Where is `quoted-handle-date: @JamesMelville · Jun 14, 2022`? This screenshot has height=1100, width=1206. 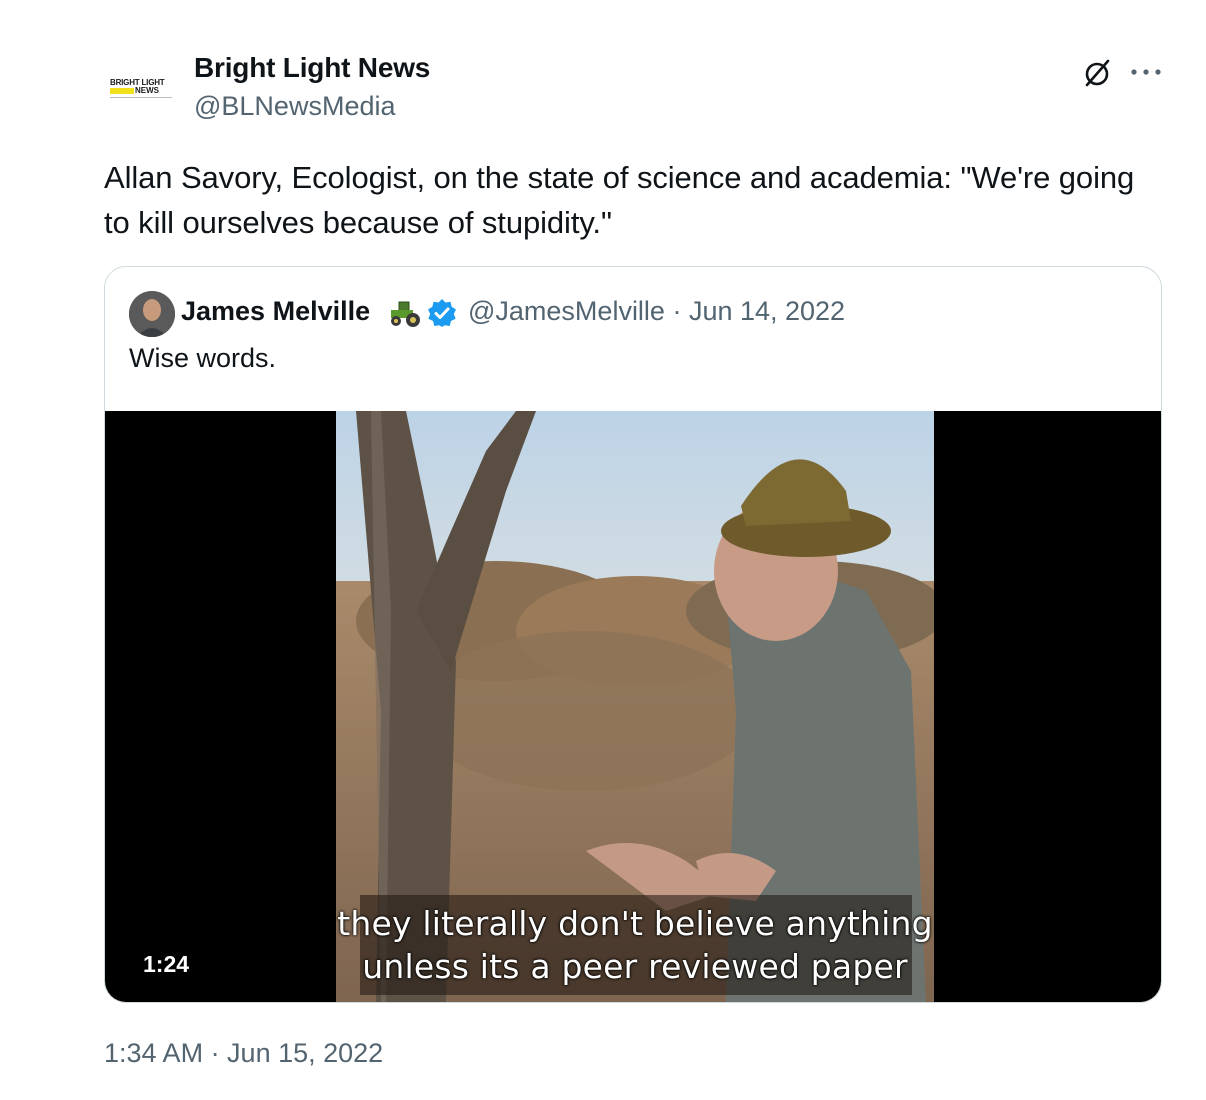
quoted-handle-date: @JamesMelville · Jun 14, 2022 is located at coordinates (656, 311).